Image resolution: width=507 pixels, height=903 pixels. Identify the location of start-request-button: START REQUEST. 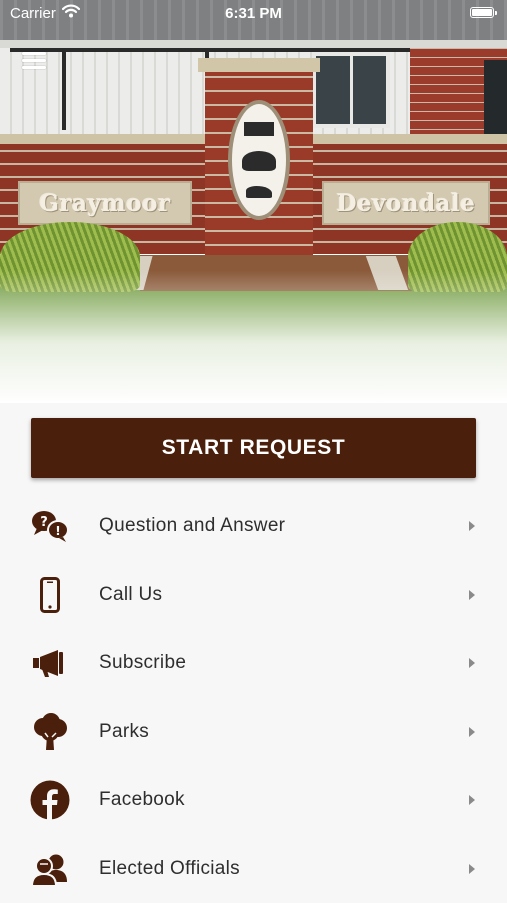
(253, 448).